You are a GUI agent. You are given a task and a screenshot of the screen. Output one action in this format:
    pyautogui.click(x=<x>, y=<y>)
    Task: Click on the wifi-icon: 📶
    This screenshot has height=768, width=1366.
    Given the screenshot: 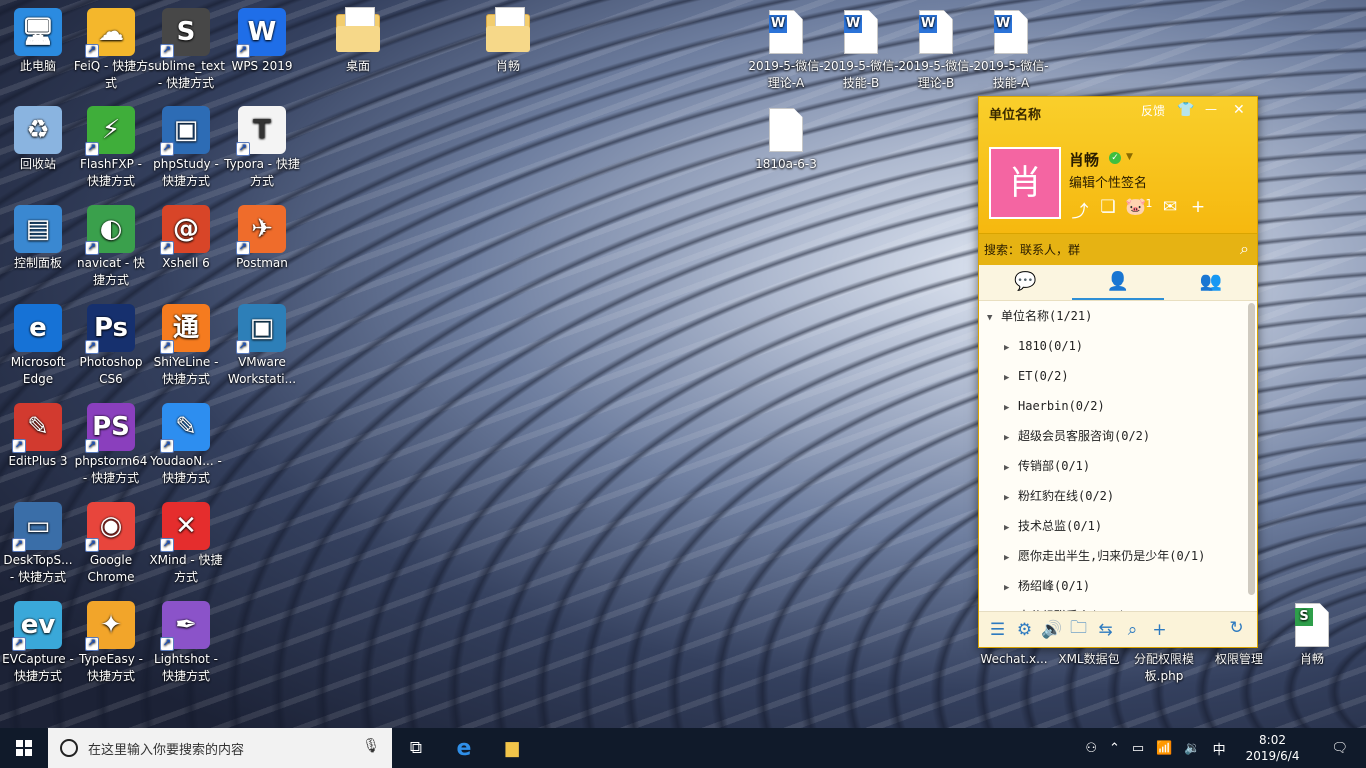 What is the action you would take?
    pyautogui.click(x=1164, y=748)
    